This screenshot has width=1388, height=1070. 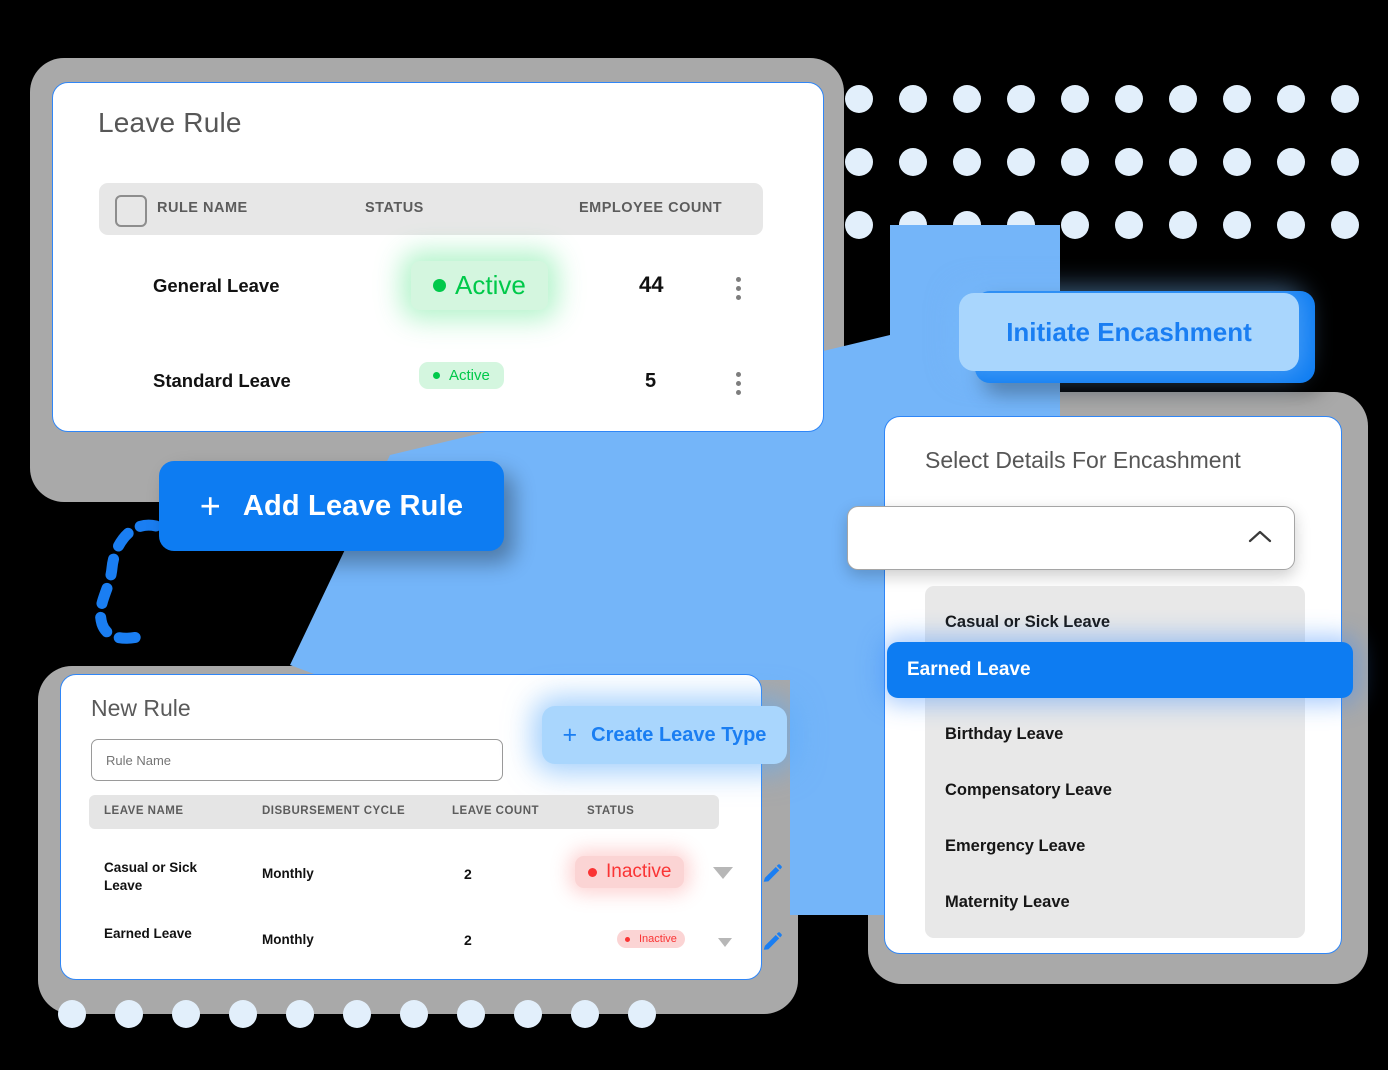 What do you see at coordinates (639, 871) in the screenshot?
I see `status-badge-label: Inactive` at bounding box center [639, 871].